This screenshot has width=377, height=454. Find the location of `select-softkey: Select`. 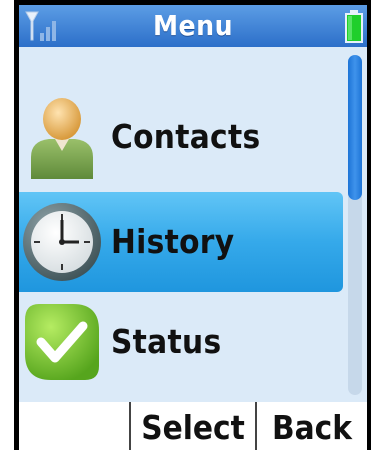

select-softkey: Select is located at coordinates (193, 426).